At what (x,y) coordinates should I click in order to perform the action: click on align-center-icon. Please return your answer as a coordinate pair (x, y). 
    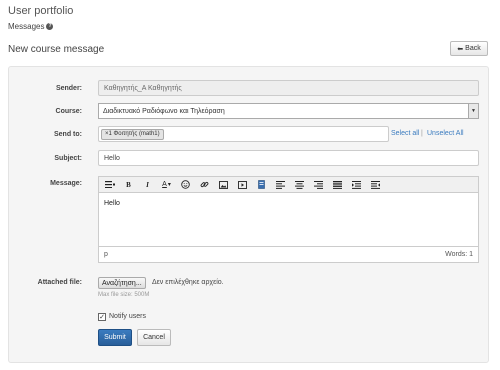
    Looking at the image, I should click on (299, 185).